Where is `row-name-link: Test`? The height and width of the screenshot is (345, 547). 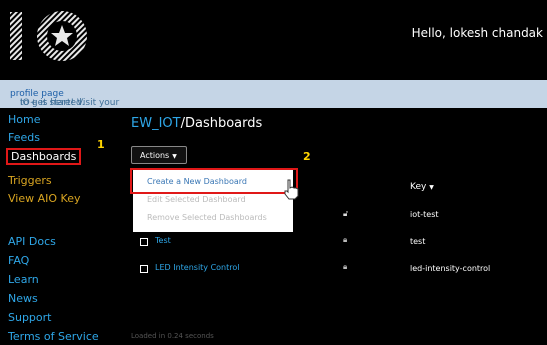
row-name-link: Test is located at coordinates (163, 240).